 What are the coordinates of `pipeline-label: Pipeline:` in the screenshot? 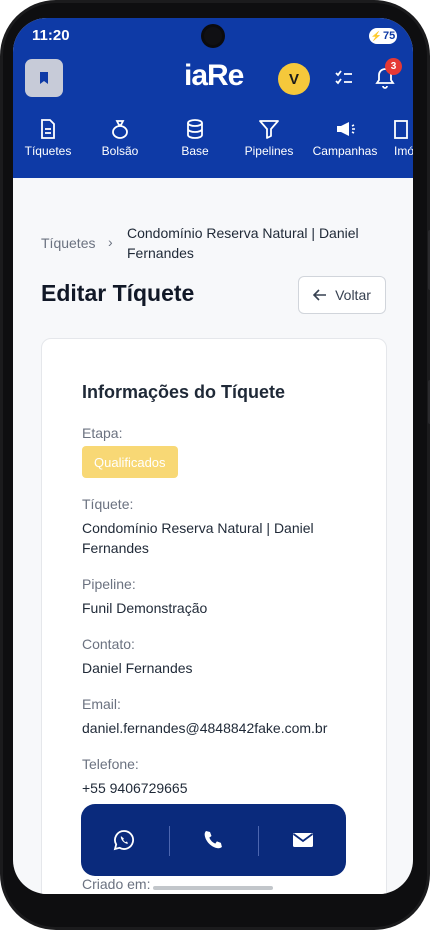 It's located at (109, 584).